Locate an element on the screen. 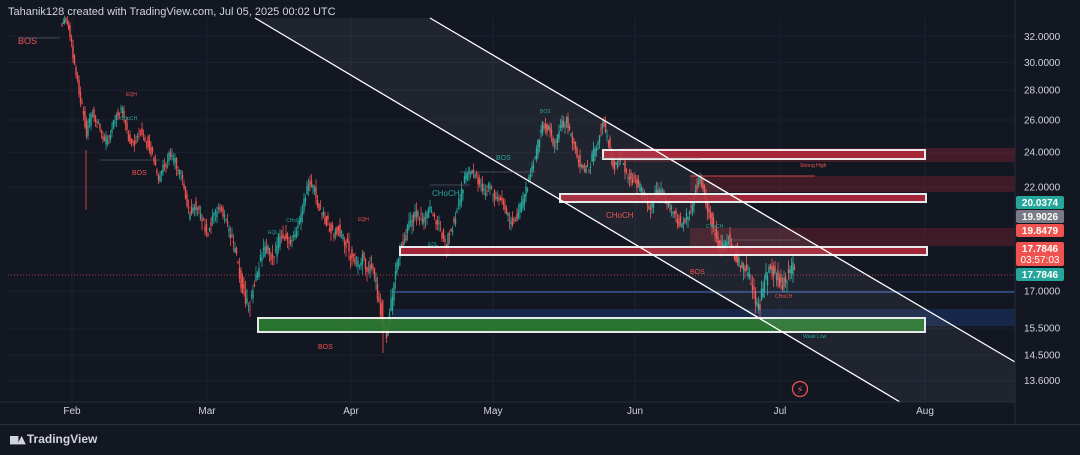 This screenshot has width=1080, height=455. time-tick-label: Feb is located at coordinates (72, 411).